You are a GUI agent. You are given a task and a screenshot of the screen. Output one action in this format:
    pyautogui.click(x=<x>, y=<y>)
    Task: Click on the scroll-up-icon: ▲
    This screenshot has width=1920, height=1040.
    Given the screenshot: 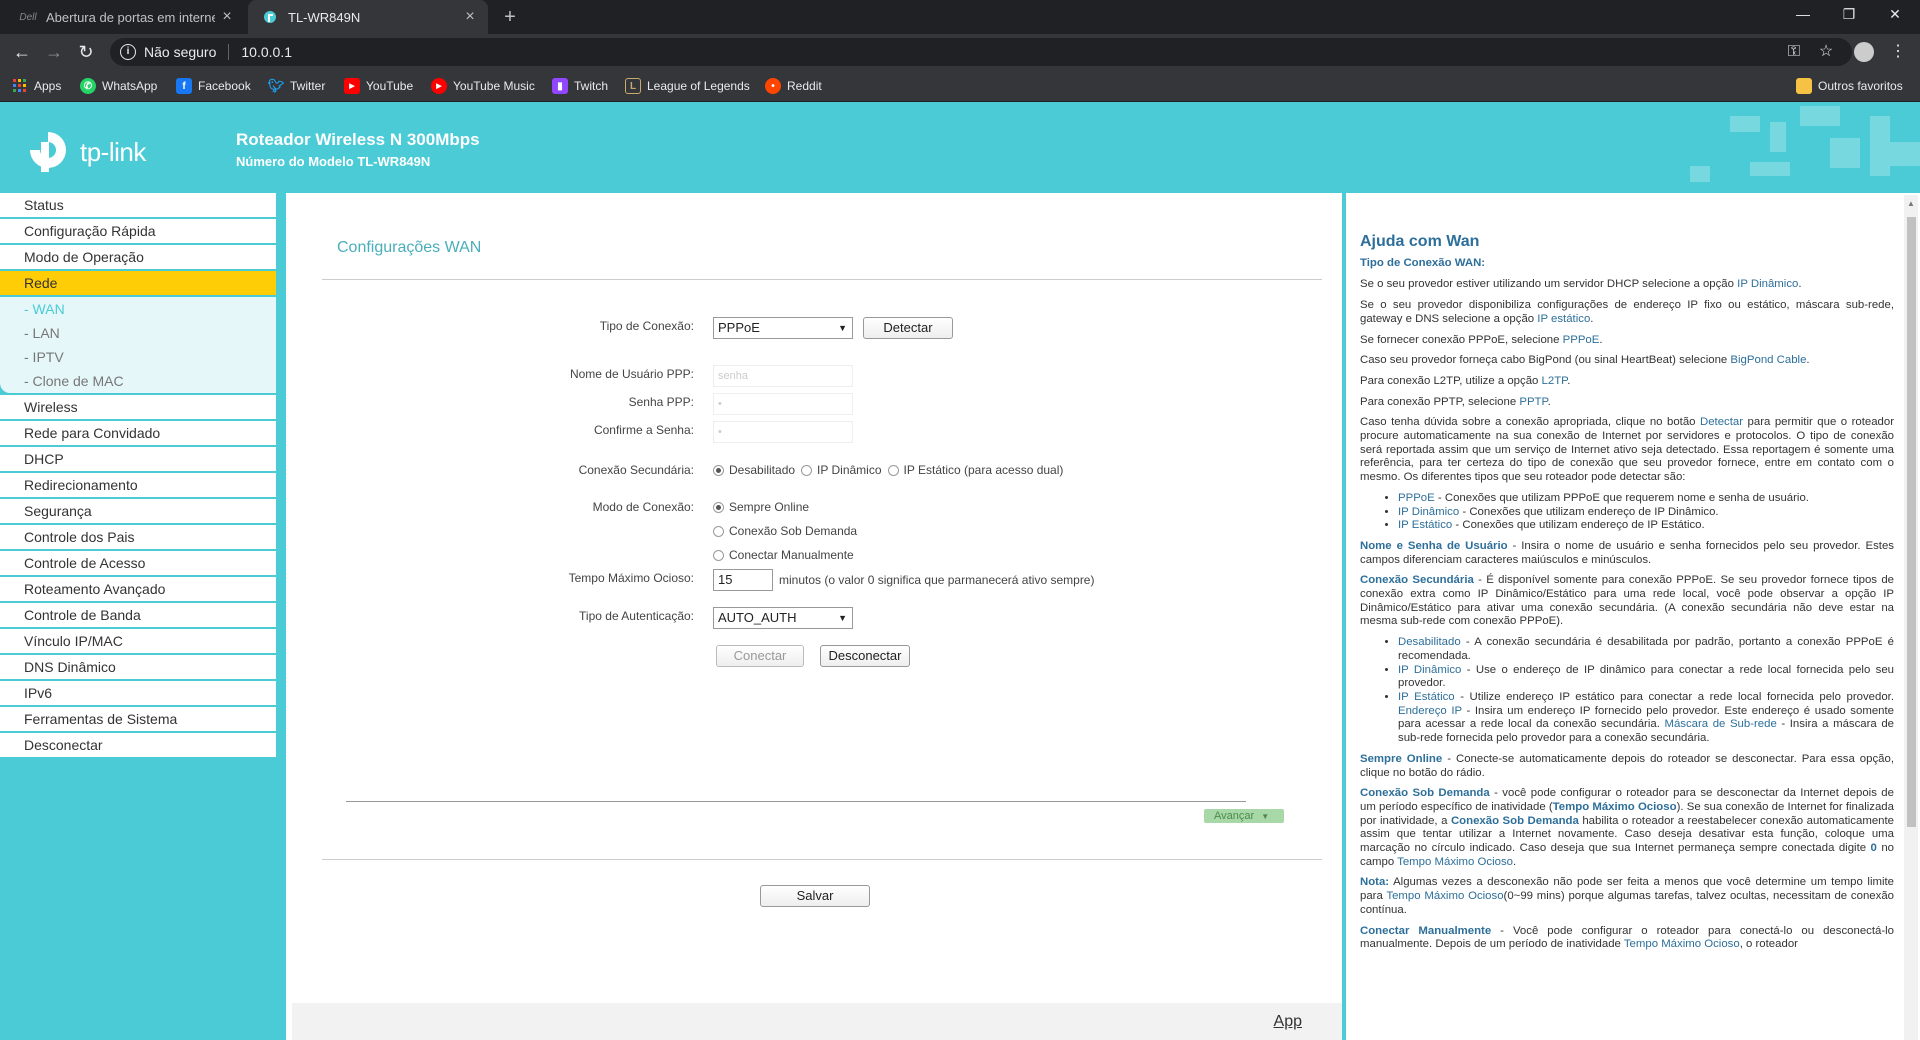 What is the action you would take?
    pyautogui.click(x=1911, y=203)
    